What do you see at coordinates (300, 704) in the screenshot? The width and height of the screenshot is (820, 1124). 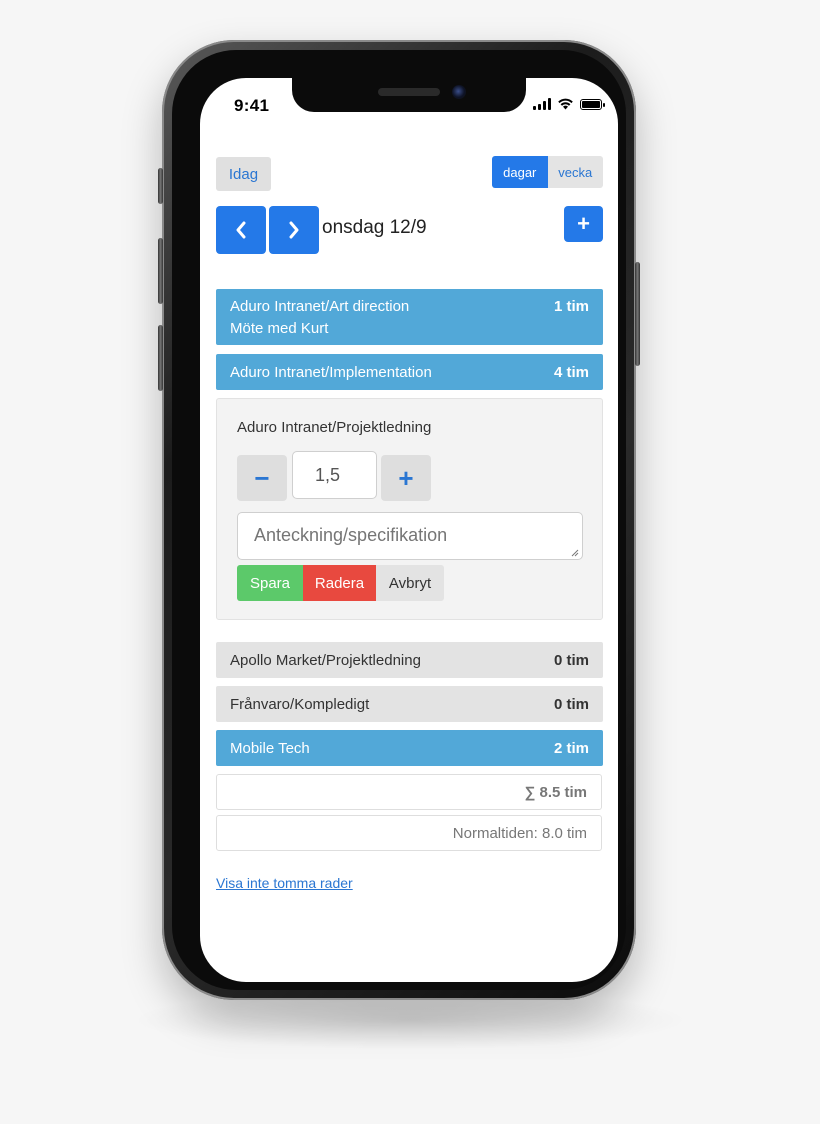 I see `entry-name: Frånvaro/Kompledigt` at bounding box center [300, 704].